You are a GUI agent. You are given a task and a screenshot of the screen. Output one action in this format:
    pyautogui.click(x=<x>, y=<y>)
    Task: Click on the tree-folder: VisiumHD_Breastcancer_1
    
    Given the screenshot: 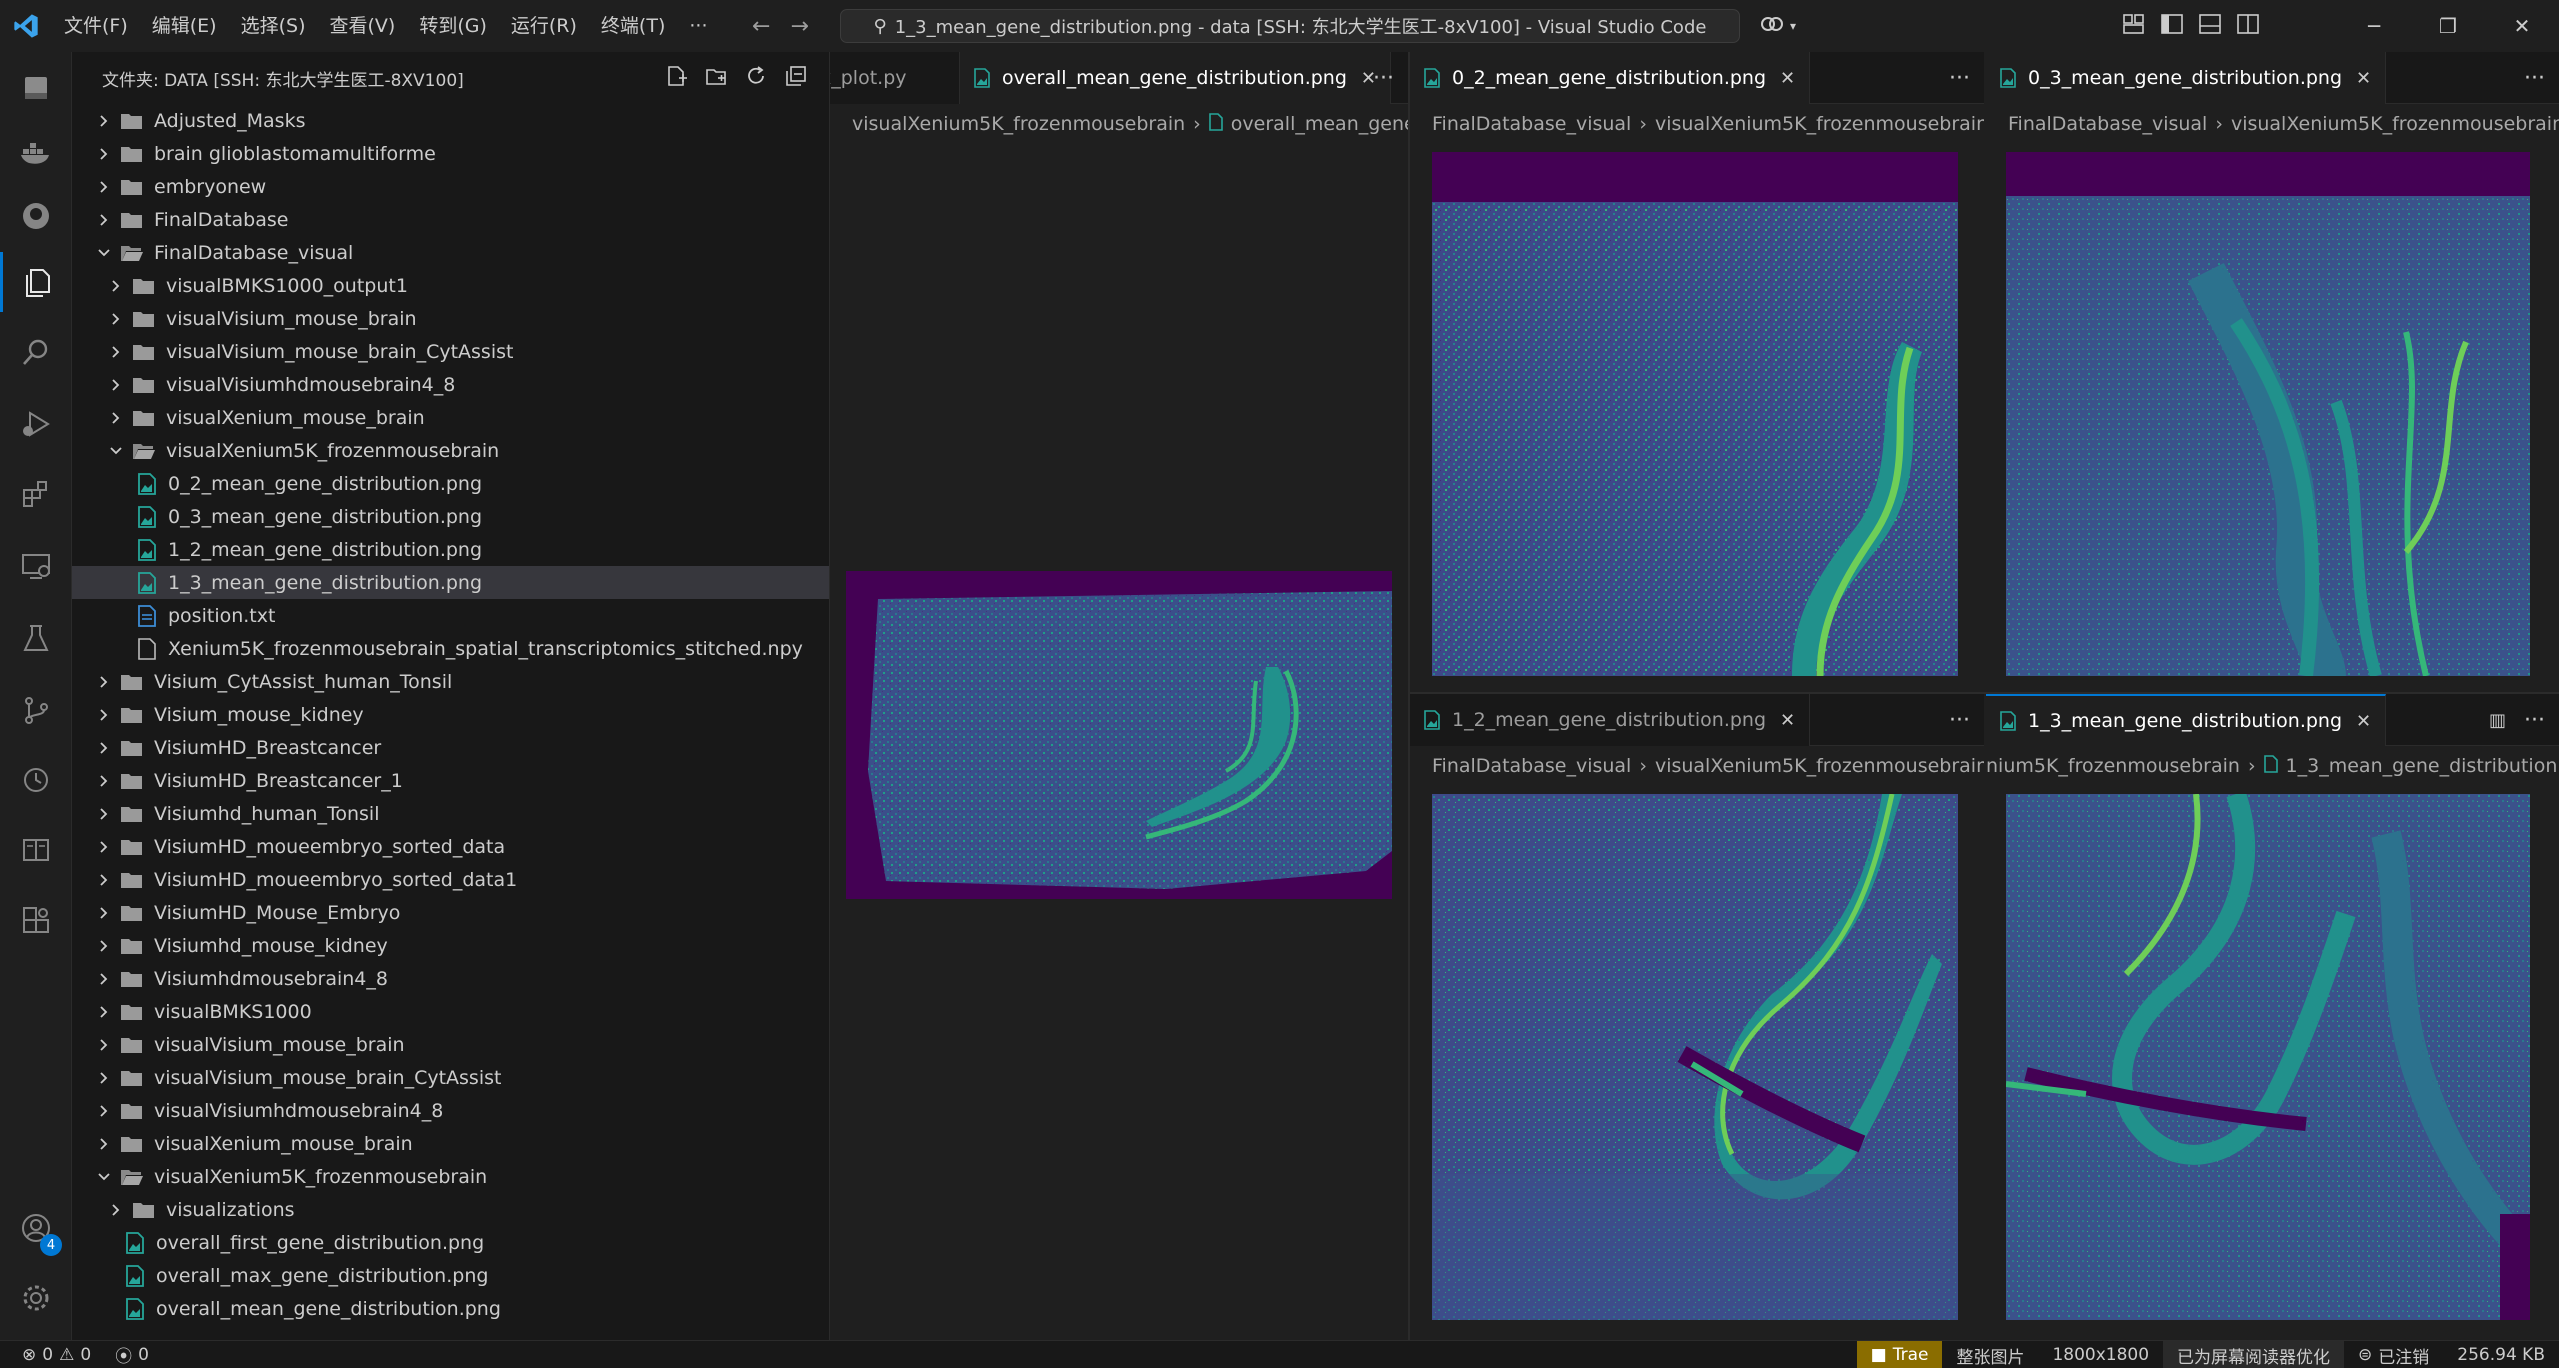 What is the action you would take?
    pyautogui.click(x=450, y=780)
    